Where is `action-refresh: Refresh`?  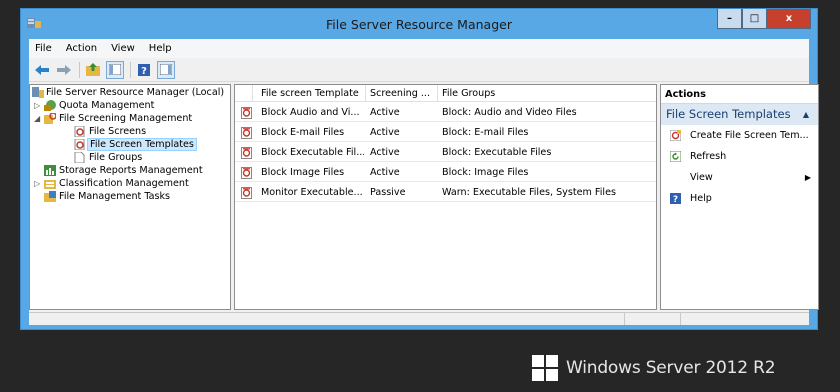 action-refresh: Refresh is located at coordinates (739, 156).